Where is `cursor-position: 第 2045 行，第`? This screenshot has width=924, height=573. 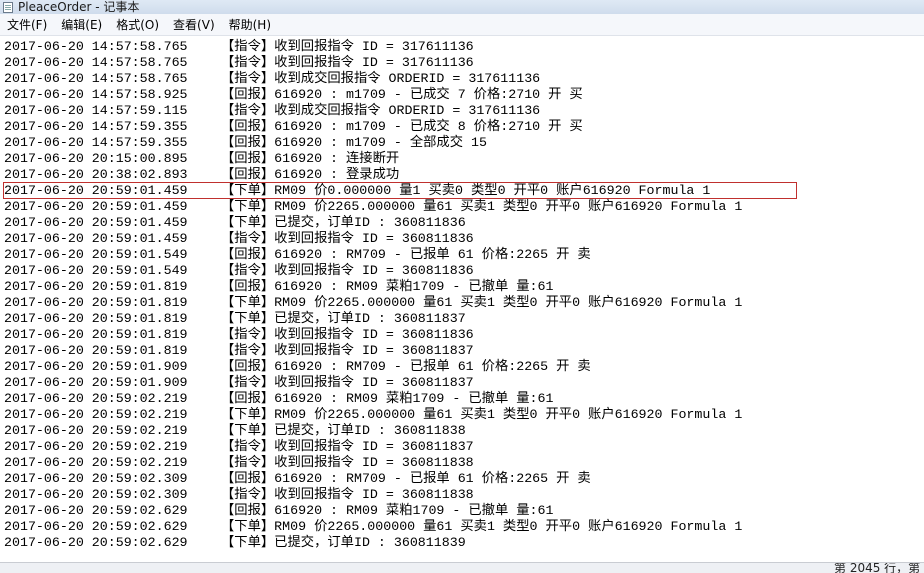 cursor-position: 第 2045 行，第 is located at coordinates (877, 567).